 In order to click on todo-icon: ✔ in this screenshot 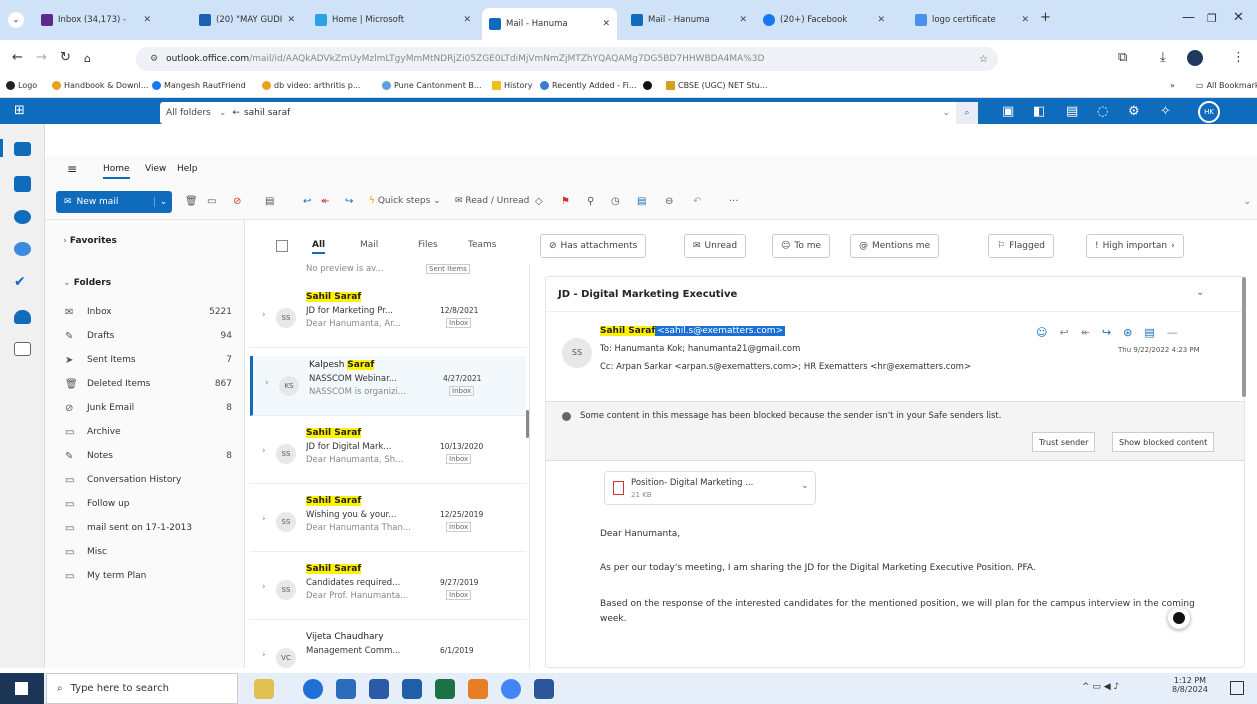, I will do `click(20, 282)`.